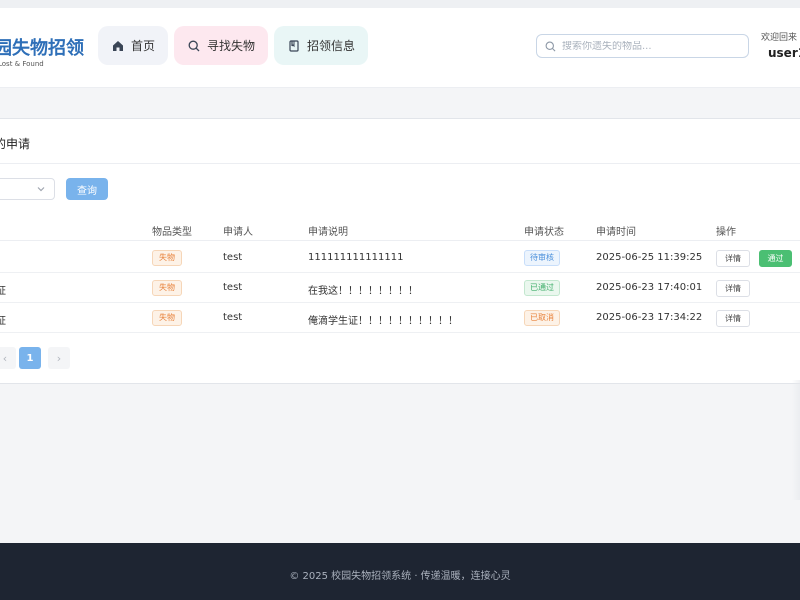  Describe the element at coordinates (172, 232) in the screenshot. I see `column-header-type: 物品类型` at that location.